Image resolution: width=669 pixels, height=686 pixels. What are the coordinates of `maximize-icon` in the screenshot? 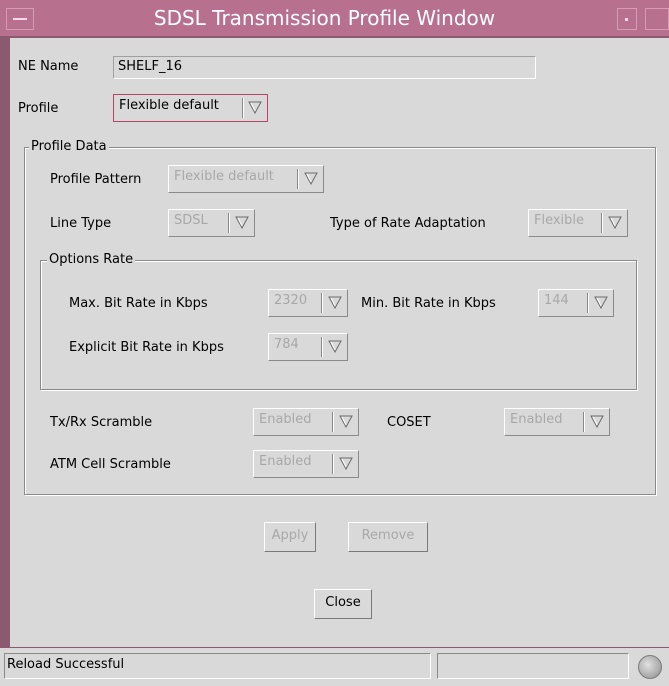 It's located at (657, 19).